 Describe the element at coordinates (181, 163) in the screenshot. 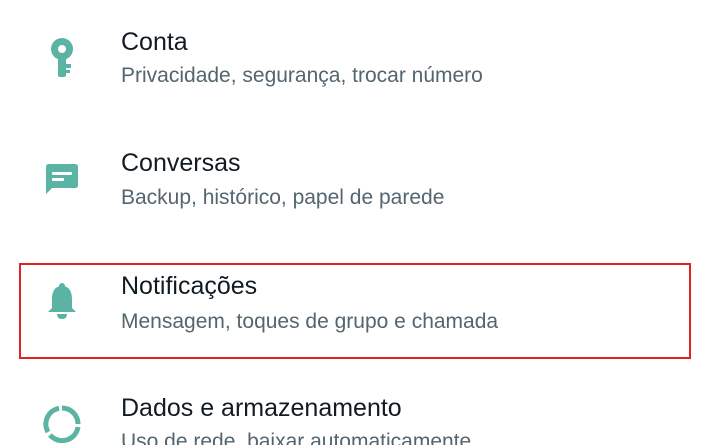

I see `settings-item-title: Conversas` at that location.